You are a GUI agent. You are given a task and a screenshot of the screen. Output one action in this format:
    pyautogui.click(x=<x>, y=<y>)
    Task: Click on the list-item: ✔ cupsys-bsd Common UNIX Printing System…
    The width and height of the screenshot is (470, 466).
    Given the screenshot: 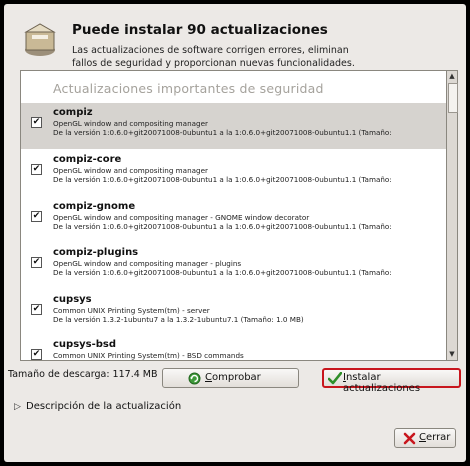 What is the action you would take?
    pyautogui.click(x=233, y=347)
    